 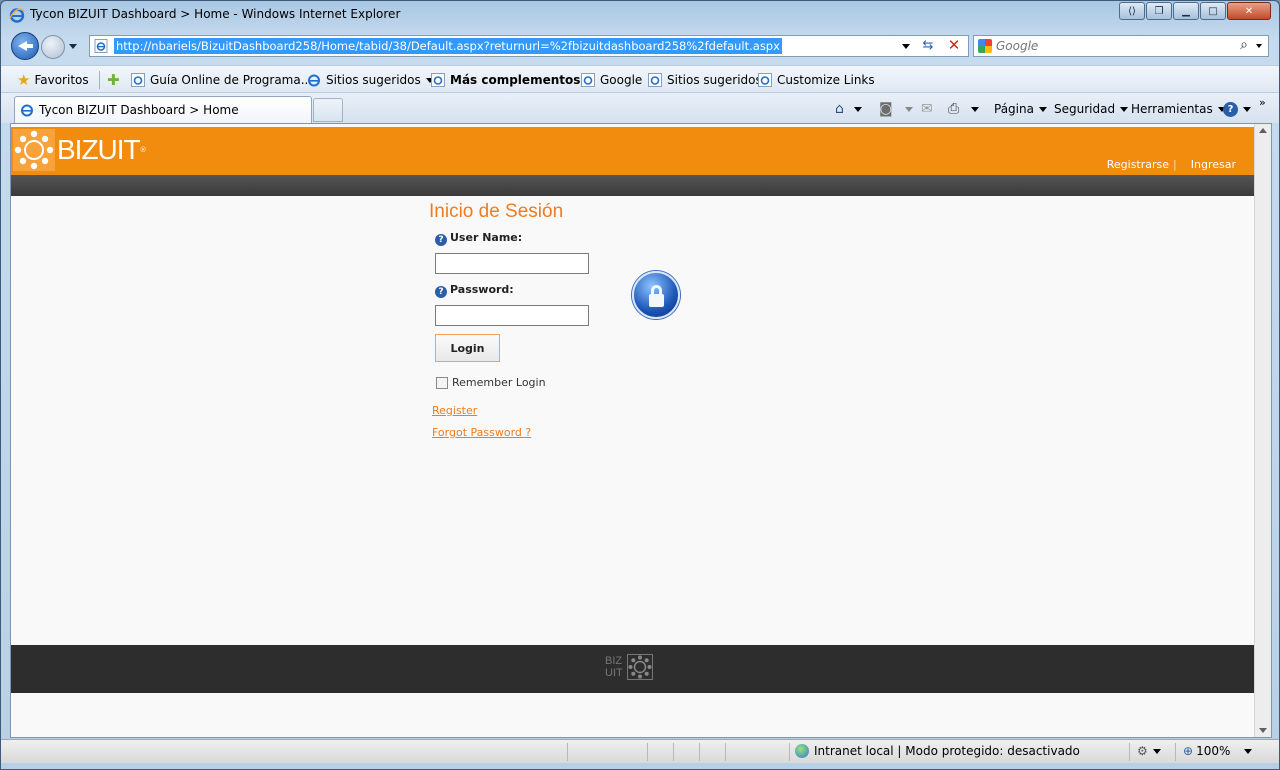 I want to click on scroll-down-icon, so click(x=1263, y=730).